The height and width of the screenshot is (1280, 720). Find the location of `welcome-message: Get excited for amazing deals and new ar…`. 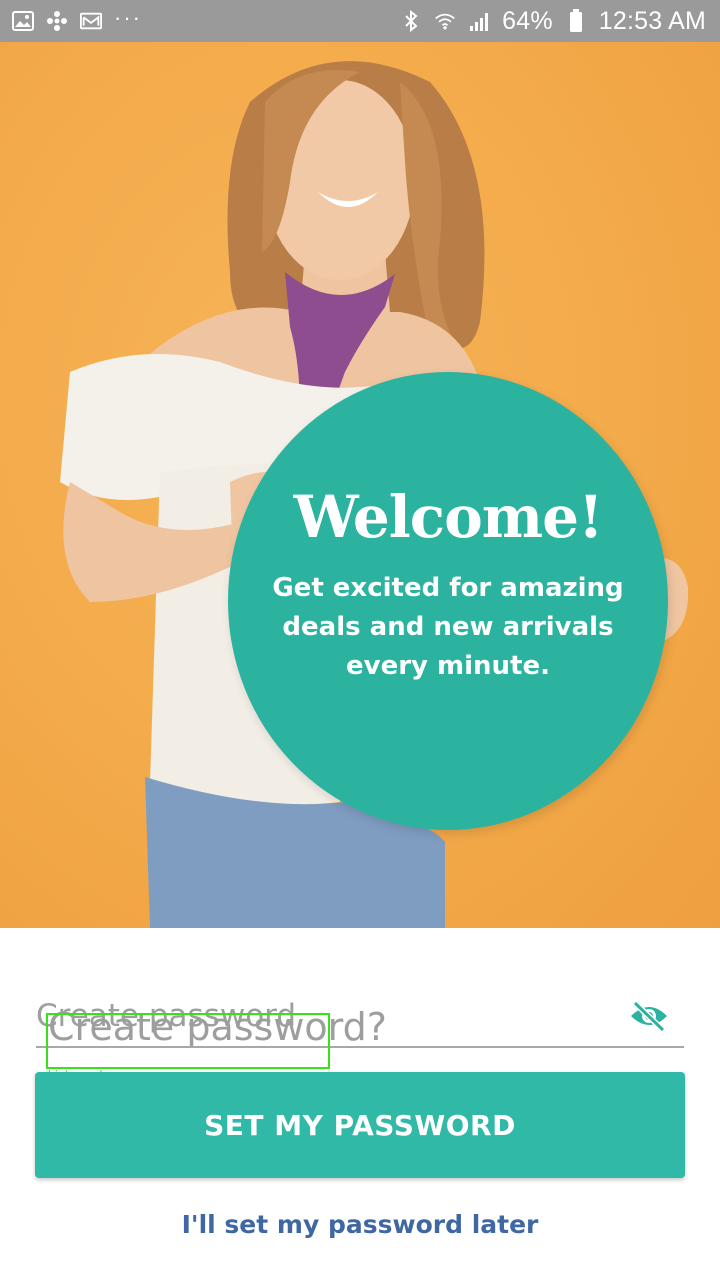

welcome-message: Get excited for amazing deals and new ar… is located at coordinates (448, 626).